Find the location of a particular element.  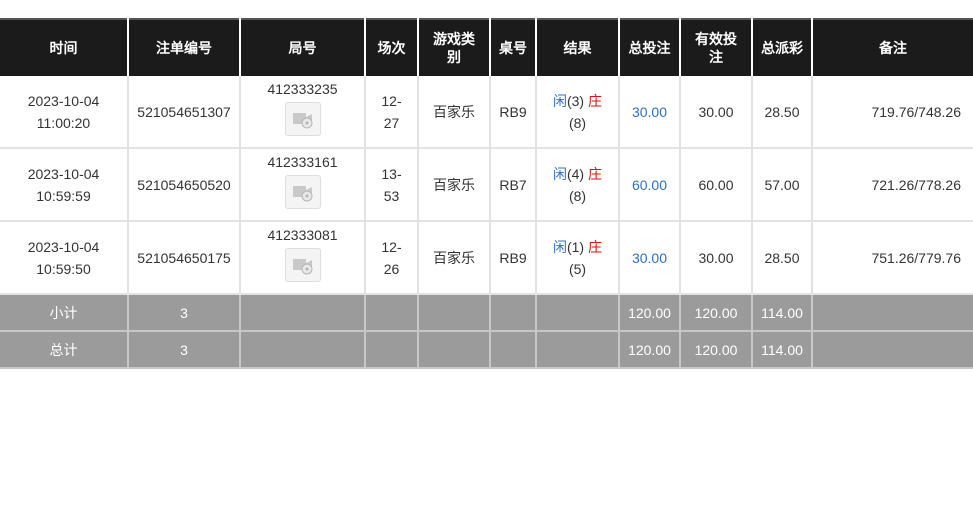

table-header-row: 时间 注单编号 局号 场次 游戏类别 桌号 结果 总投注 有效投注 总派彩 备注 is located at coordinates (486, 47).